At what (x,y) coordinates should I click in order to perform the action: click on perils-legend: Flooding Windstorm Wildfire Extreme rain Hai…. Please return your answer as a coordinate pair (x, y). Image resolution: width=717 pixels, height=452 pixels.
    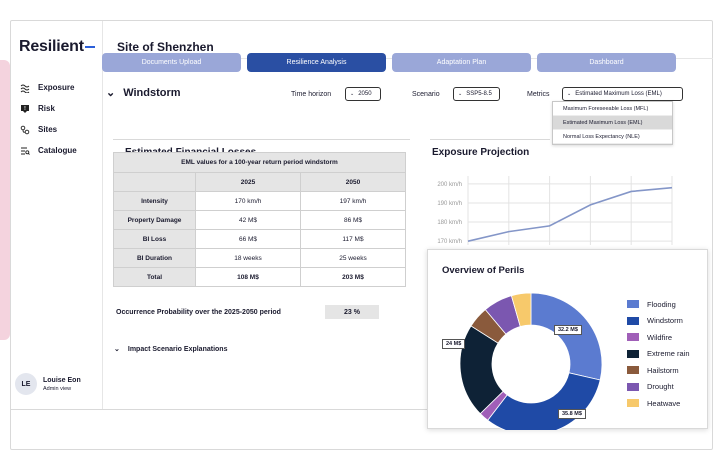
    Looking at the image, I should click on (658, 354).